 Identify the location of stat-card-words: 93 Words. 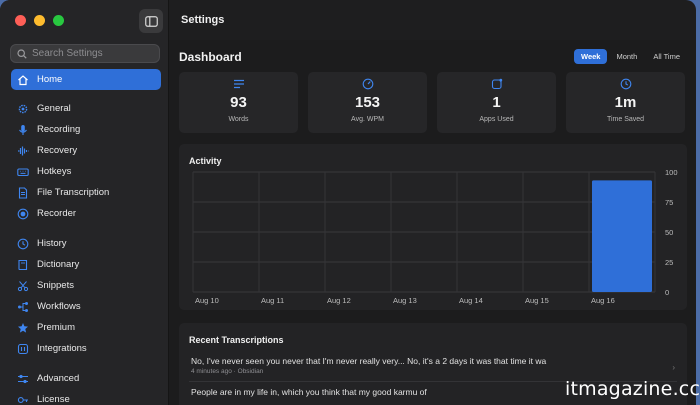
(238, 102).